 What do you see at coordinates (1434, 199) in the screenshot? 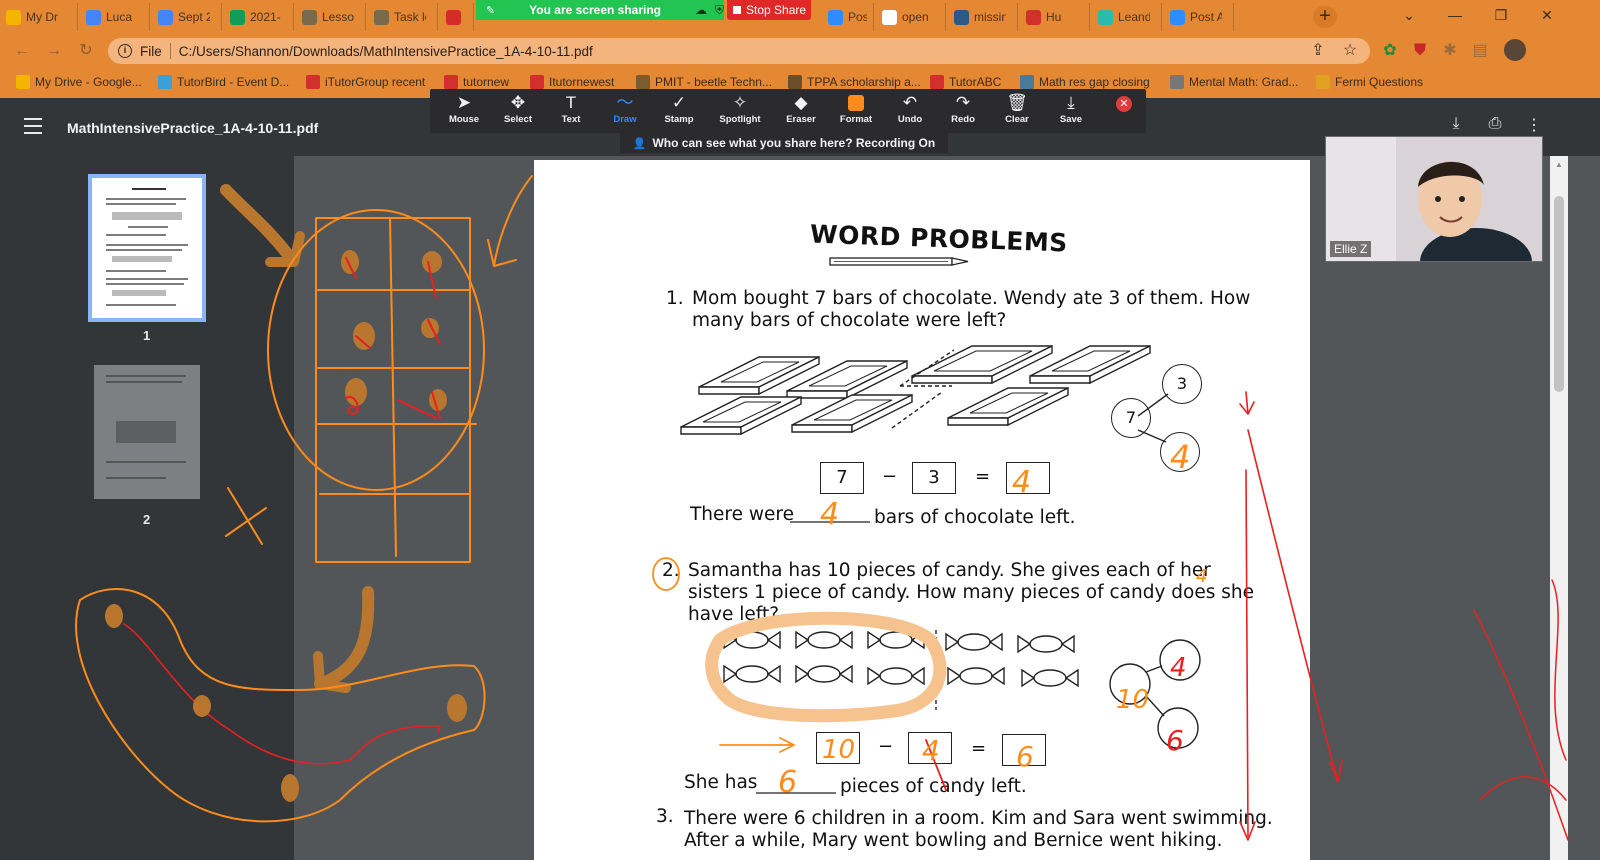
I see `participant-video-tile: Ellie Z` at bounding box center [1434, 199].